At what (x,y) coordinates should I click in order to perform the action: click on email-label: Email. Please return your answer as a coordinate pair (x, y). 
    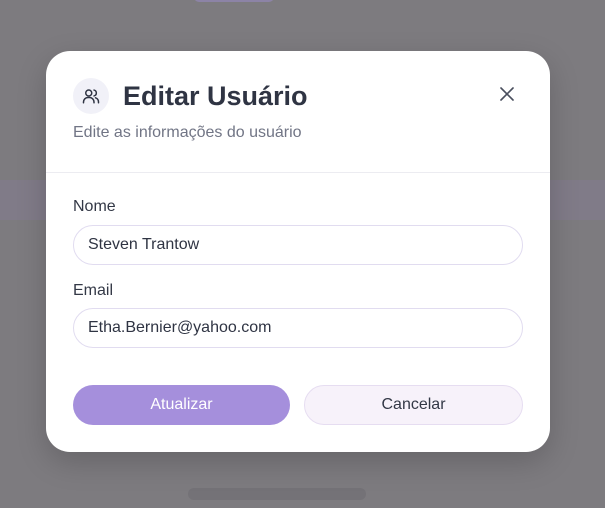
    Looking at the image, I should click on (93, 290).